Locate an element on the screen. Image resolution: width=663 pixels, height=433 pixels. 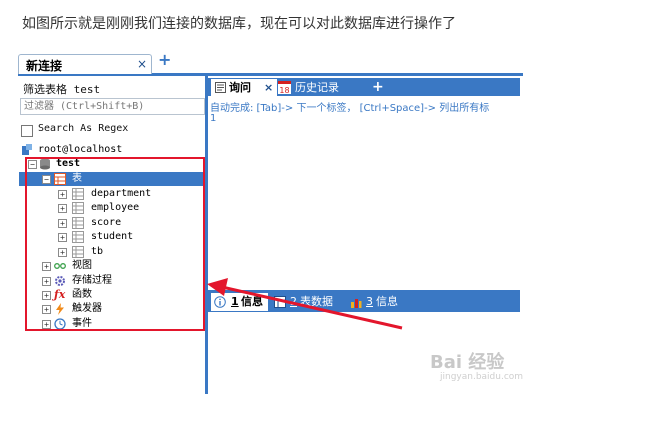
calendar-icon: 18 is located at coordinates (284, 88).